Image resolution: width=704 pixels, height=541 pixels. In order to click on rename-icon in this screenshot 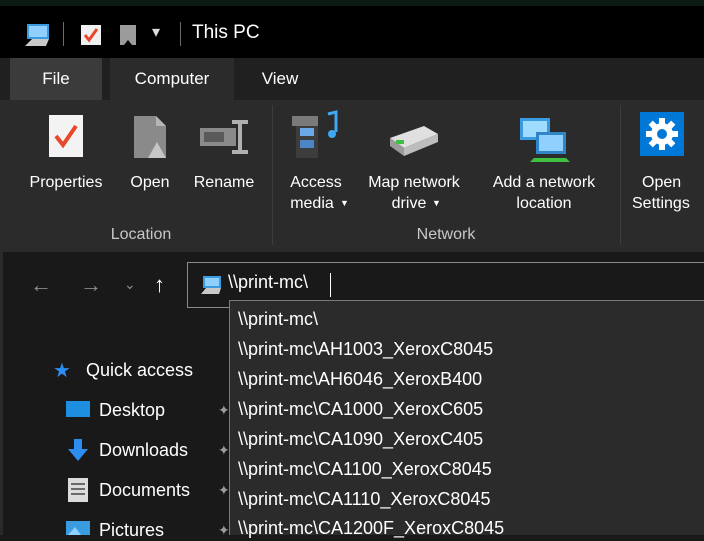, I will do `click(224, 137)`.